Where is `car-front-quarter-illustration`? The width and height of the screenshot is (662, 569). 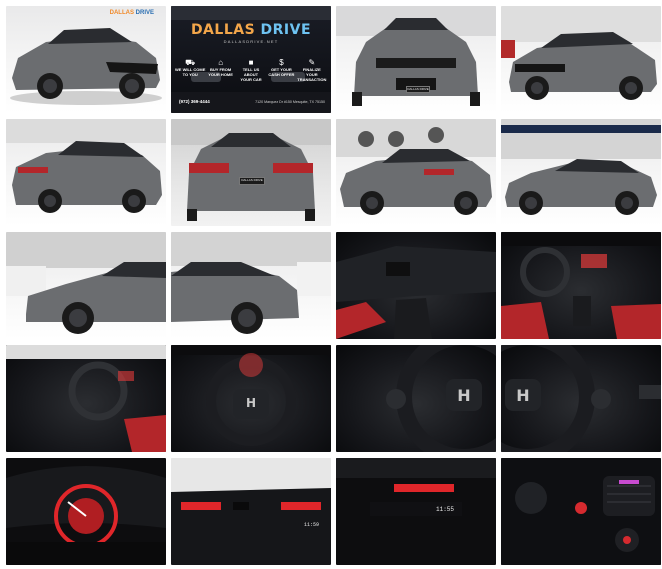 car-front-quarter-illustration is located at coordinates (86, 66).